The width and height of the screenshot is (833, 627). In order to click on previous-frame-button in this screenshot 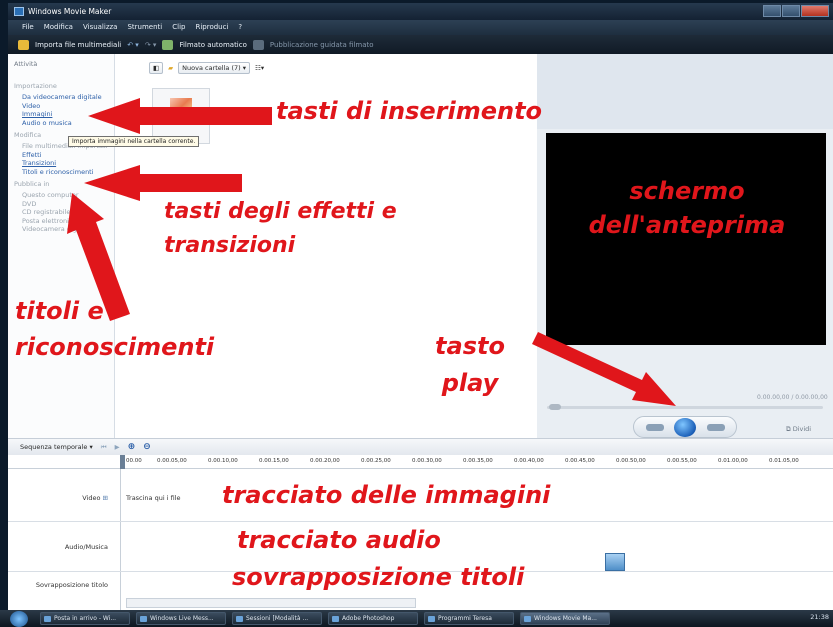, I will do `click(655, 427)`.